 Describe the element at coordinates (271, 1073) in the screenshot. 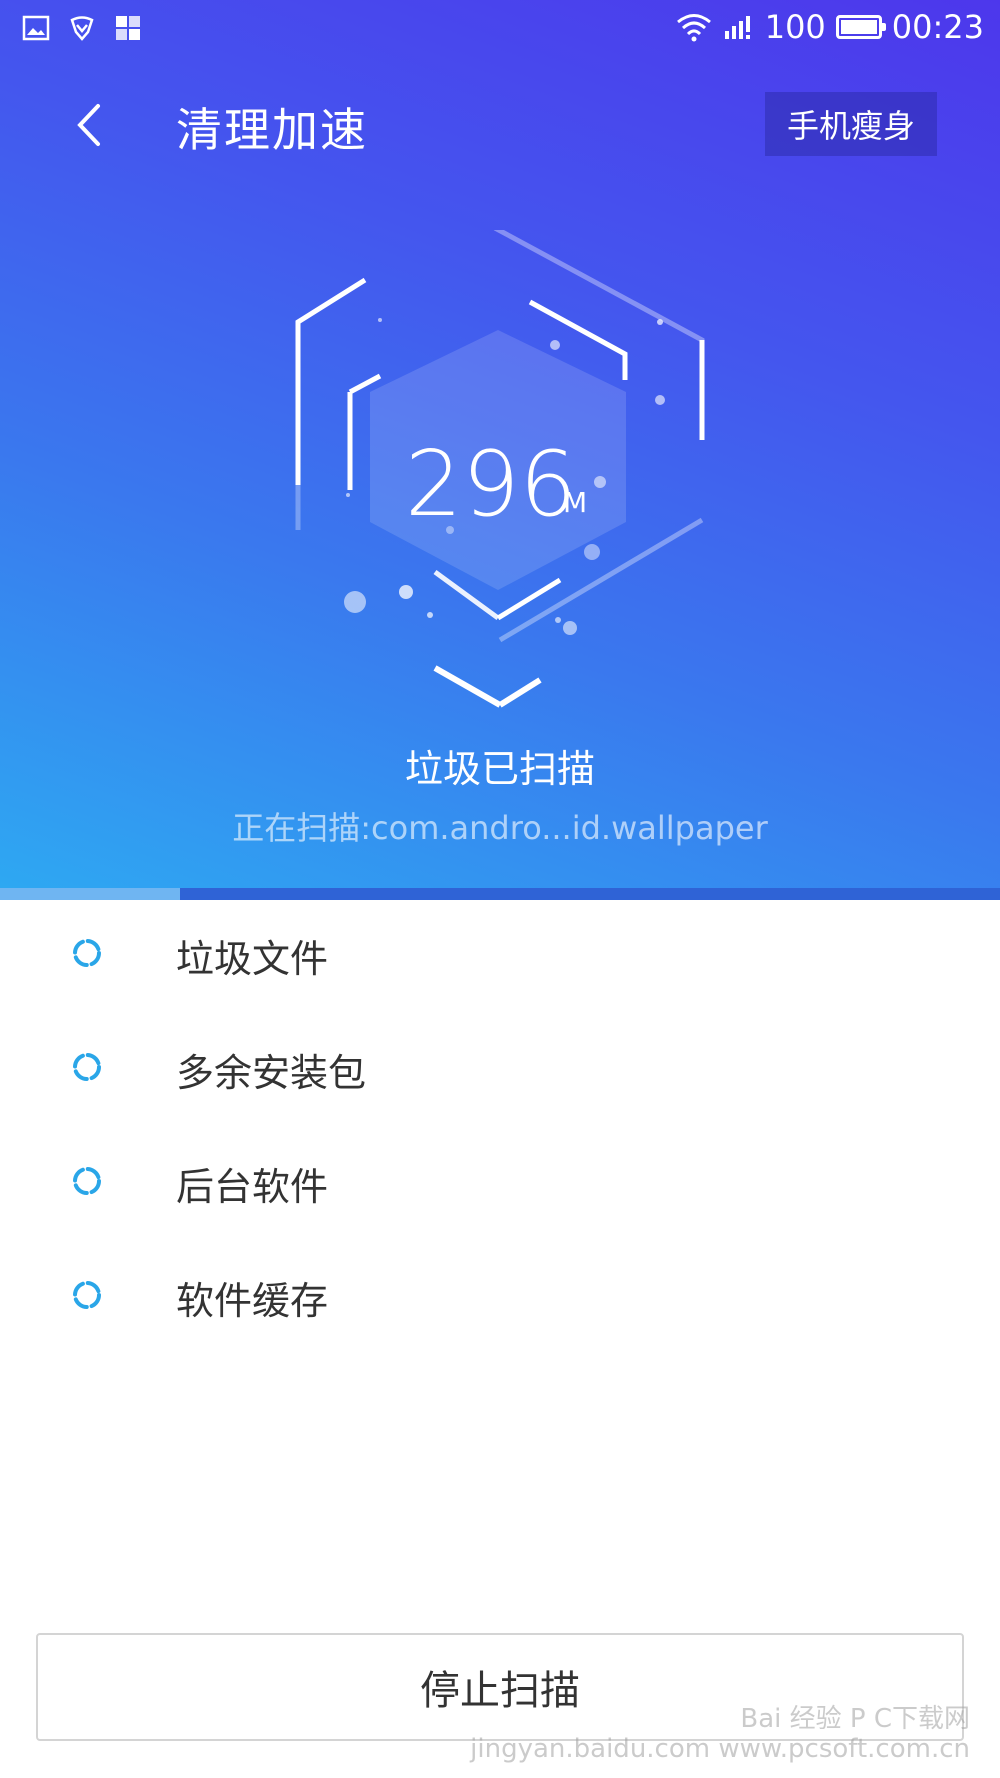

I see `scan-category-label: 多余安装包` at that location.